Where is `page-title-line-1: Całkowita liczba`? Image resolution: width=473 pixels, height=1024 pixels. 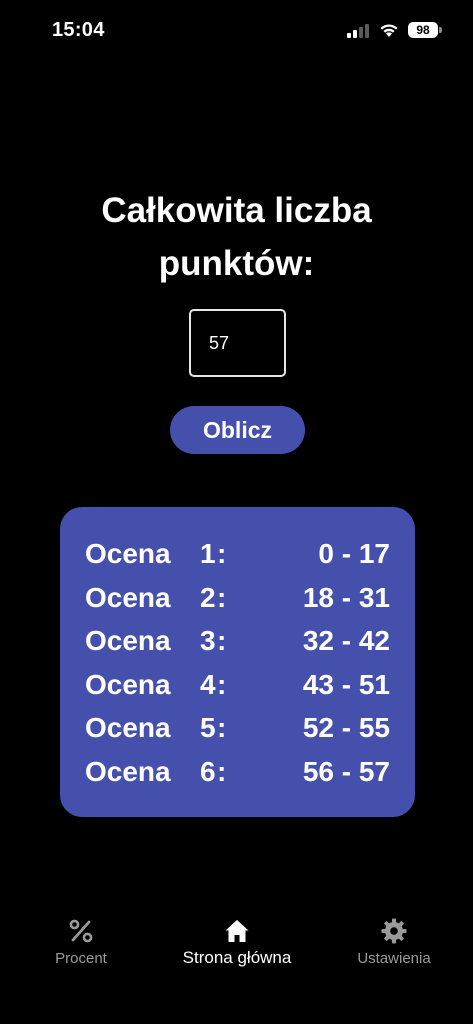 page-title-line-1: Całkowita liczba is located at coordinates (236, 210).